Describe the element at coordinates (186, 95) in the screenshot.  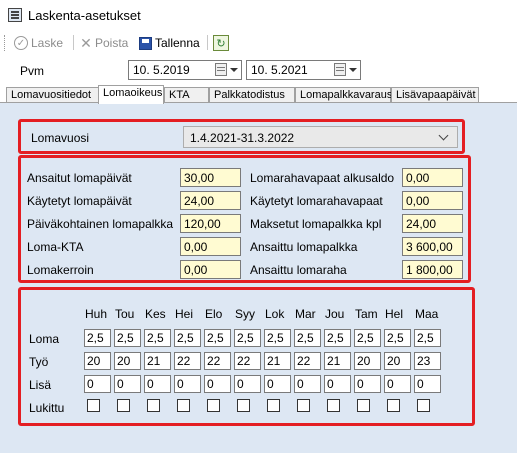
I see `tab-kta: KTA` at that location.